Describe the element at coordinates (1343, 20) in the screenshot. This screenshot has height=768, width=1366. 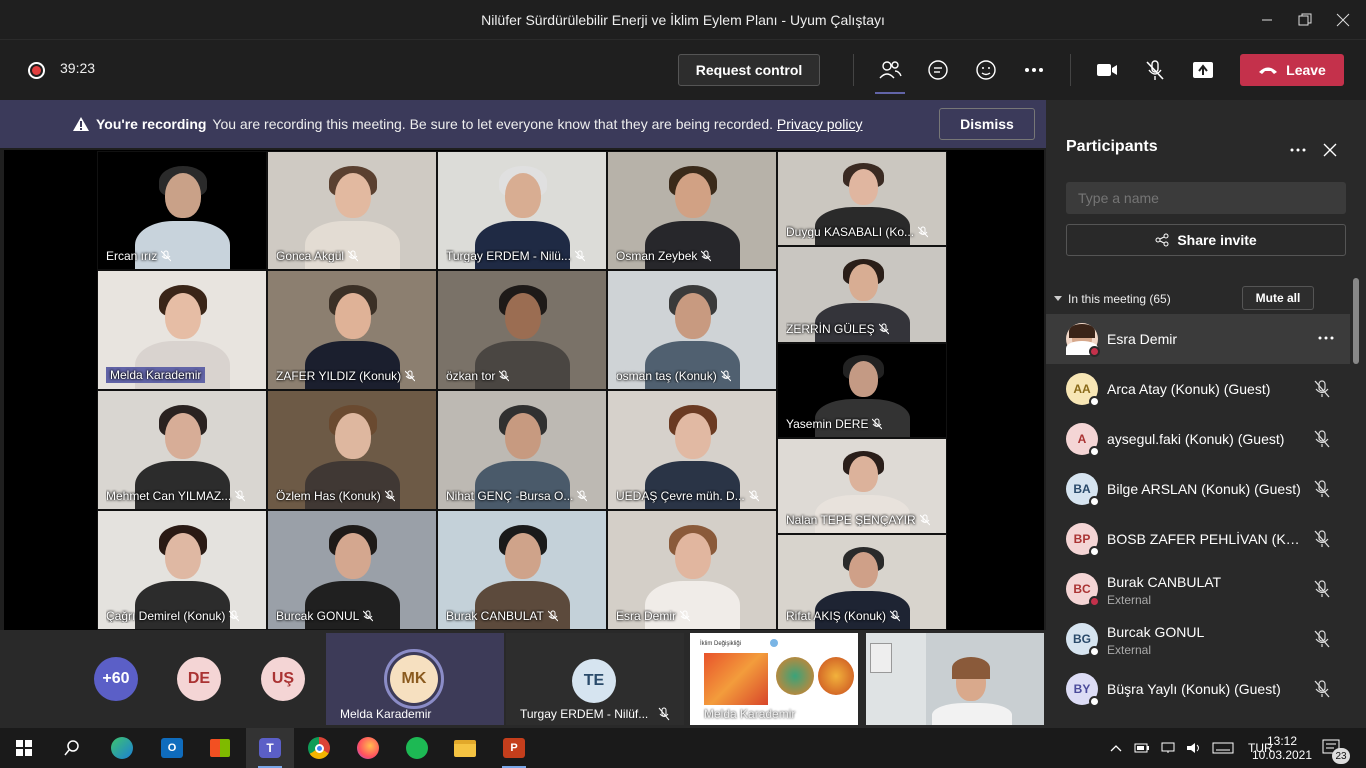
I see `close-window-button` at that location.